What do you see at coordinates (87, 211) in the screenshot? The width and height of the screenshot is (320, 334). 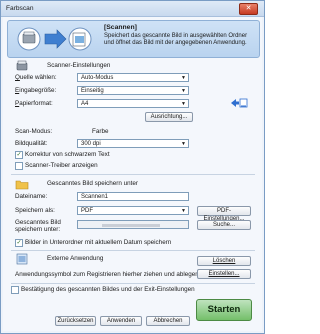 I see `save-as-value: PDF` at bounding box center [87, 211].